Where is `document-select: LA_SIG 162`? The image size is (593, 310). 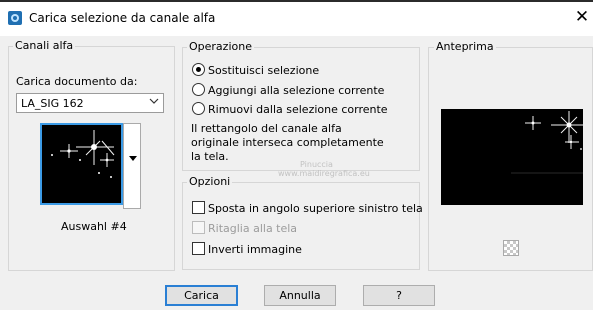 document-select: LA_SIG 162 is located at coordinates (90, 103).